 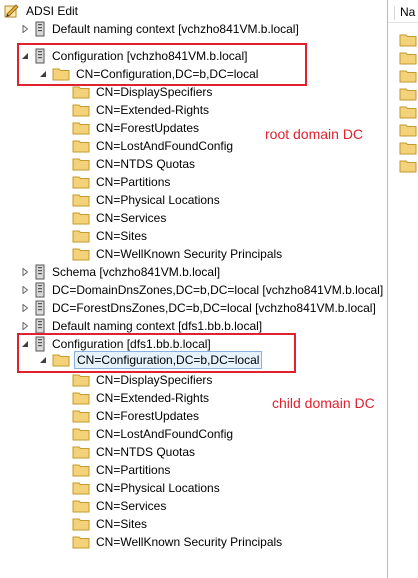 What do you see at coordinates (162, 64) in the screenshot?
I see `root-domain-highlight-box` at bounding box center [162, 64].